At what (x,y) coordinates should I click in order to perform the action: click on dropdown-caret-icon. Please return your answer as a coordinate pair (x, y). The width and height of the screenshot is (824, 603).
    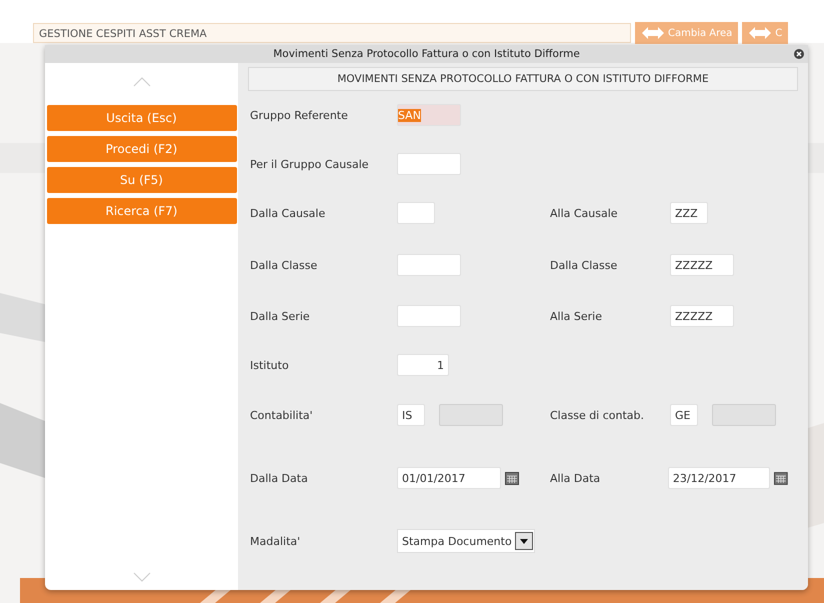
    Looking at the image, I should click on (523, 541).